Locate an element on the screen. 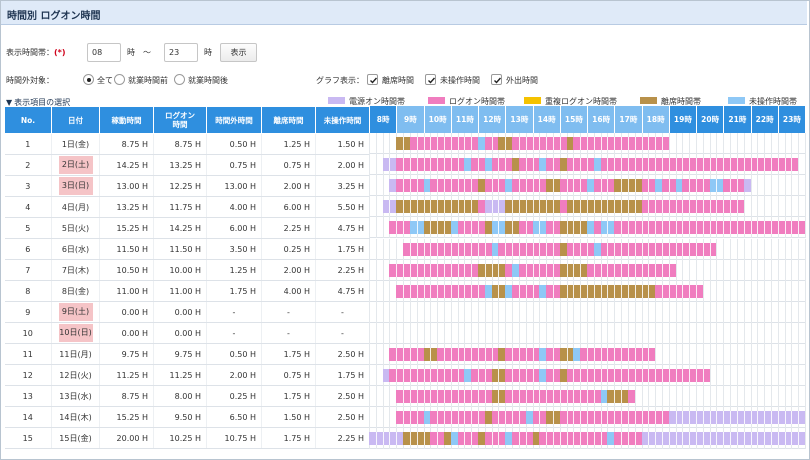  show-button: 表示 is located at coordinates (238, 52).